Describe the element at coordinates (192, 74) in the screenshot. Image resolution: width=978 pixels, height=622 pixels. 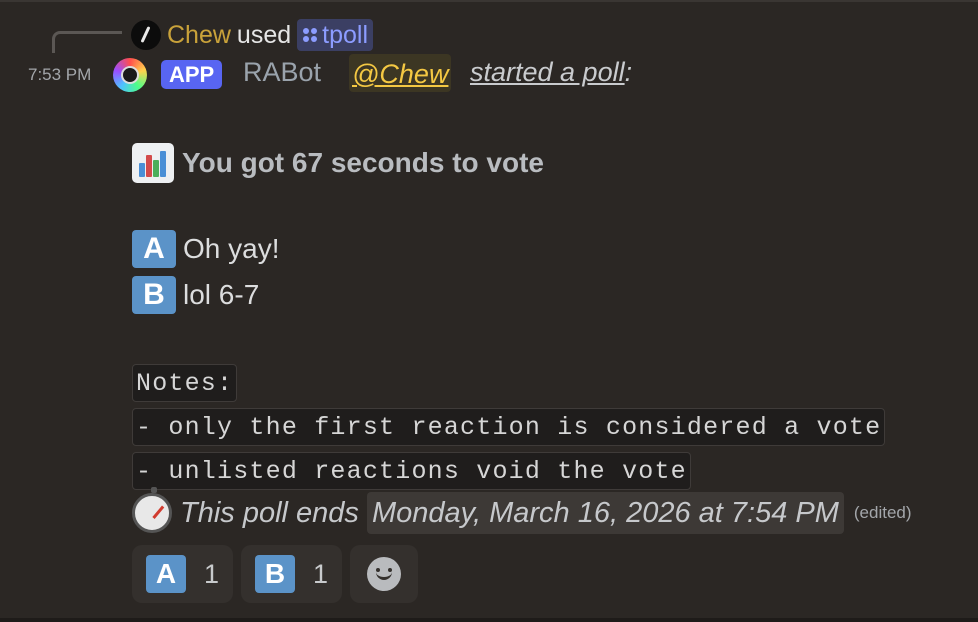
I see `app-badge: APP` at that location.